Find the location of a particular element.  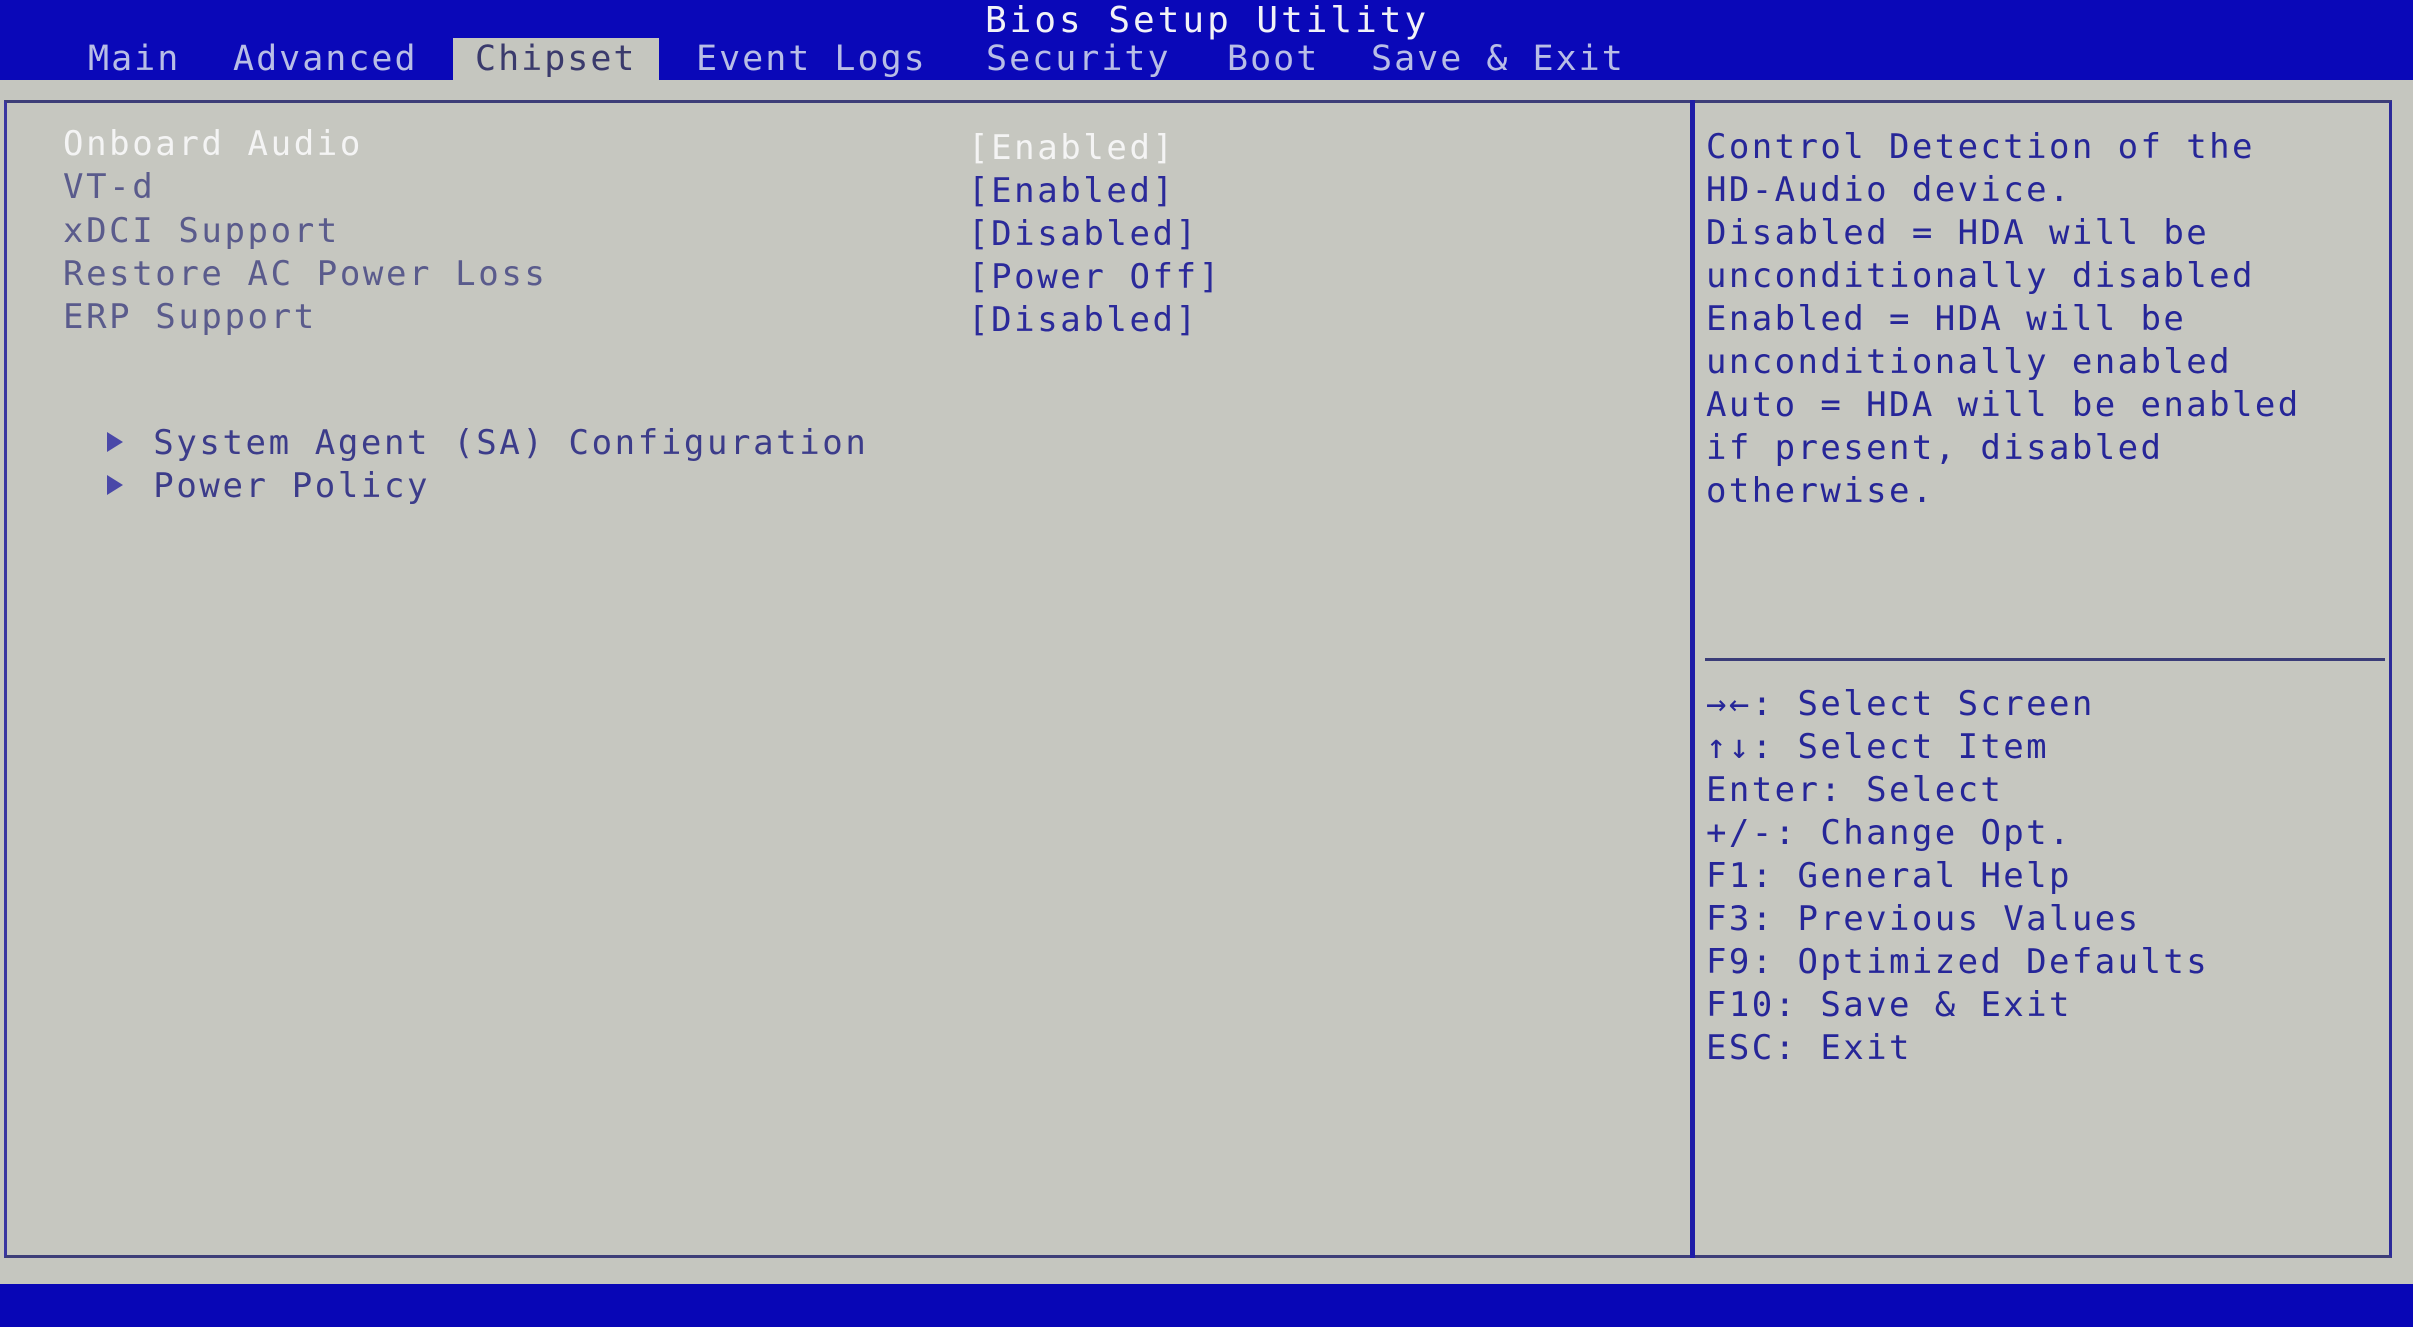

bios-title: Bios Setup Utility is located at coordinates (1207, 20).